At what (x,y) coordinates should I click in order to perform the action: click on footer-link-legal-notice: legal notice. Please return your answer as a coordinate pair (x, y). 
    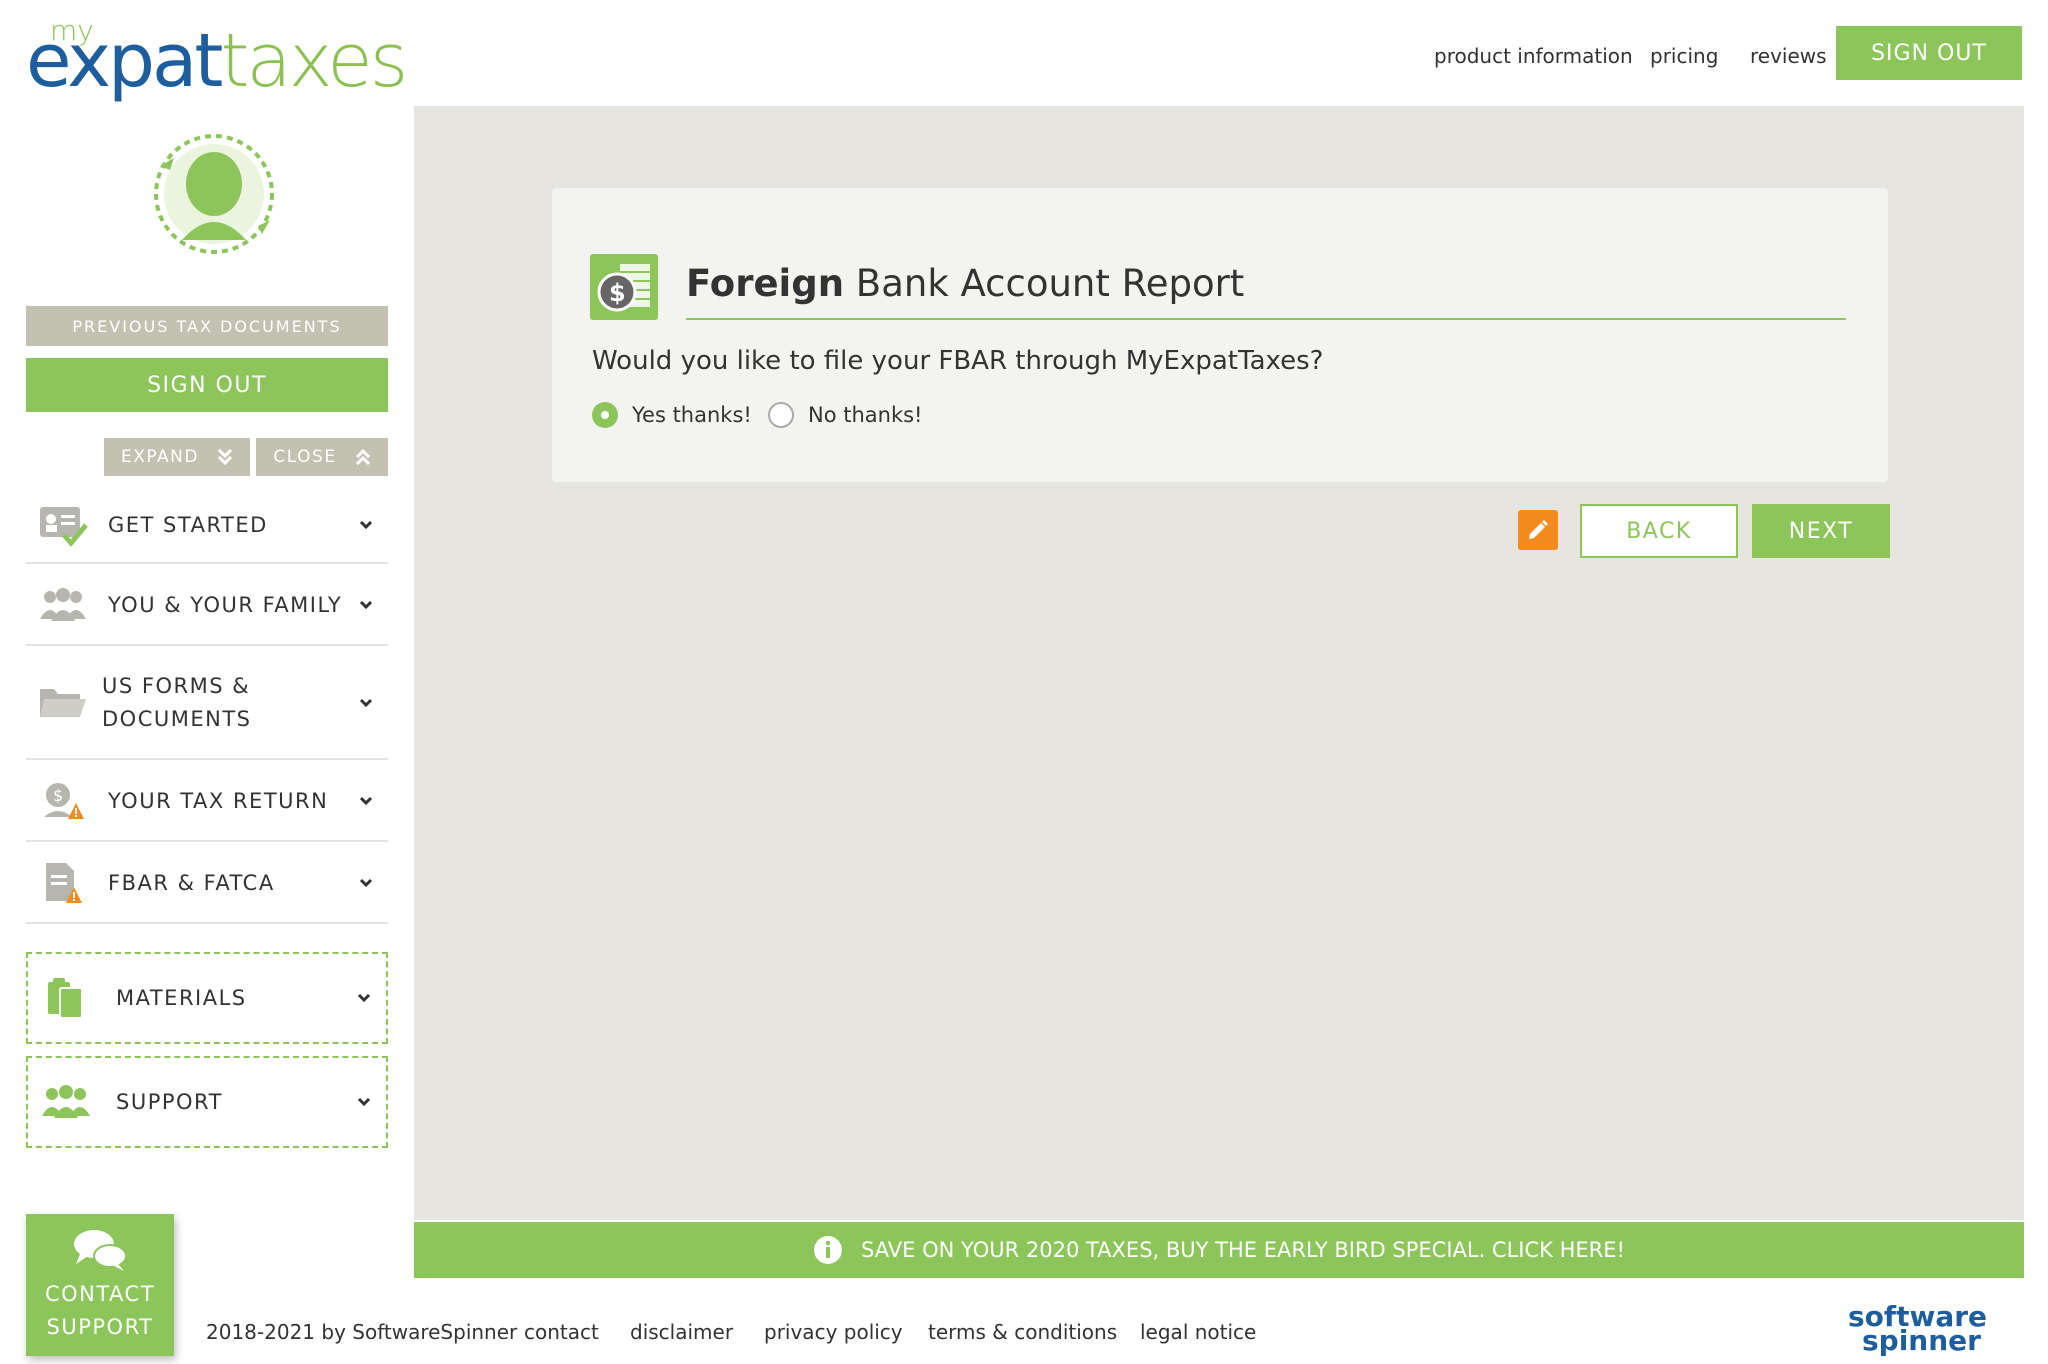
    Looking at the image, I should click on (1198, 1332).